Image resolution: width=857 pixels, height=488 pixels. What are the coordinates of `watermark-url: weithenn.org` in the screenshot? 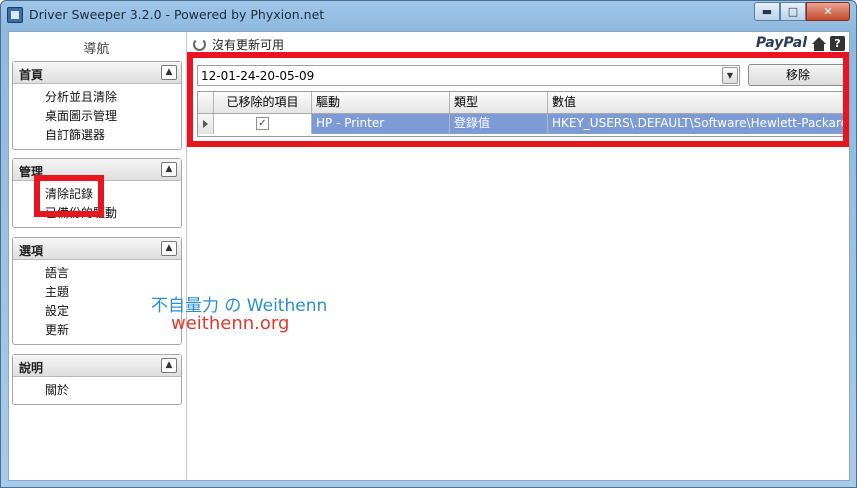 It's located at (230, 323).